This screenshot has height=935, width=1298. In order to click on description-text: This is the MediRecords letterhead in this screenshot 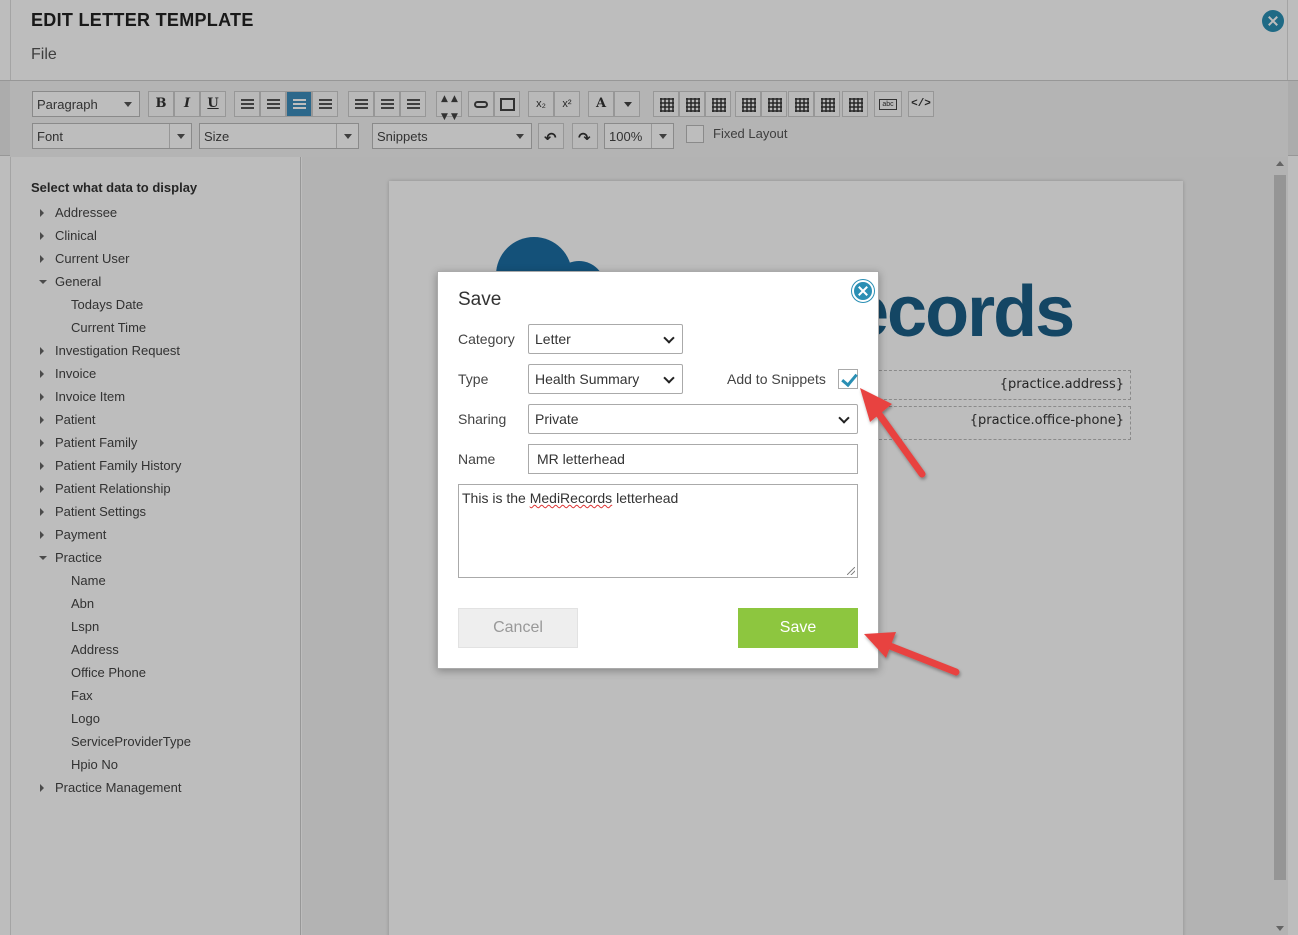, I will do `click(570, 498)`.